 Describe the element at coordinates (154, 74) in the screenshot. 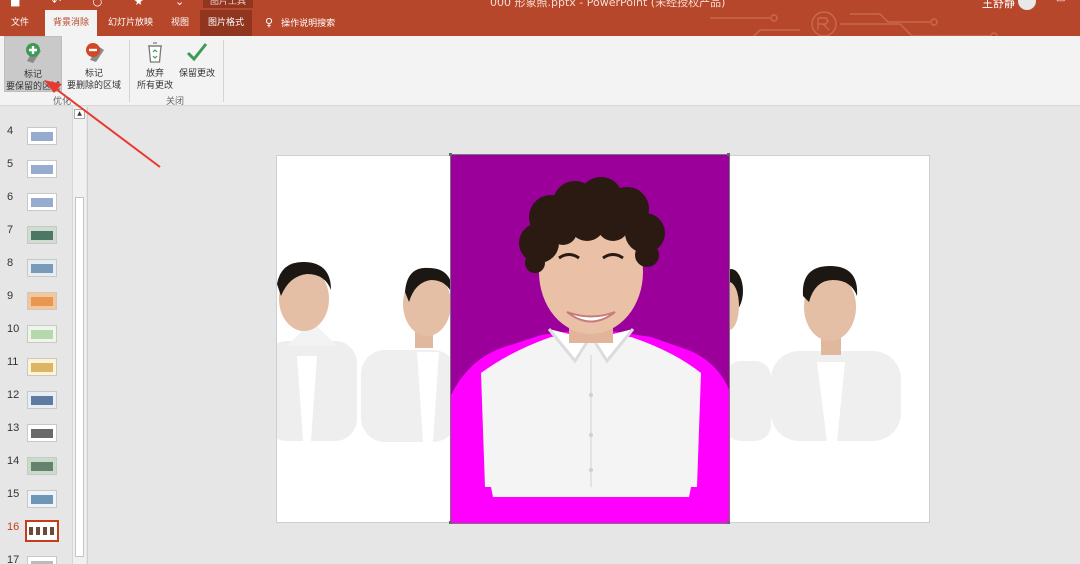

I see `discard-line1: 放弃` at that location.